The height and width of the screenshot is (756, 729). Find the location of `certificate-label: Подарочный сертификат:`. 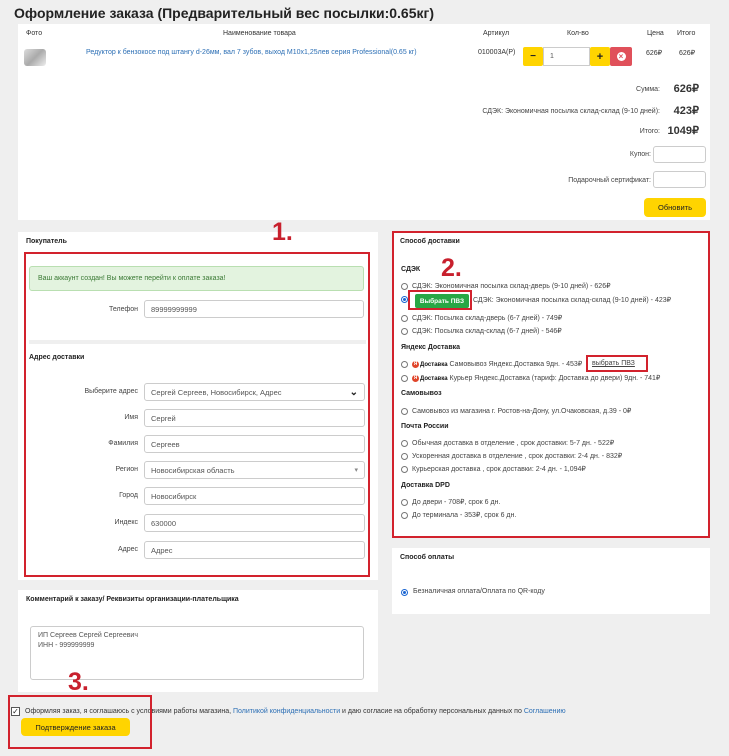

certificate-label: Подарочный сертификат: is located at coordinates (609, 180).